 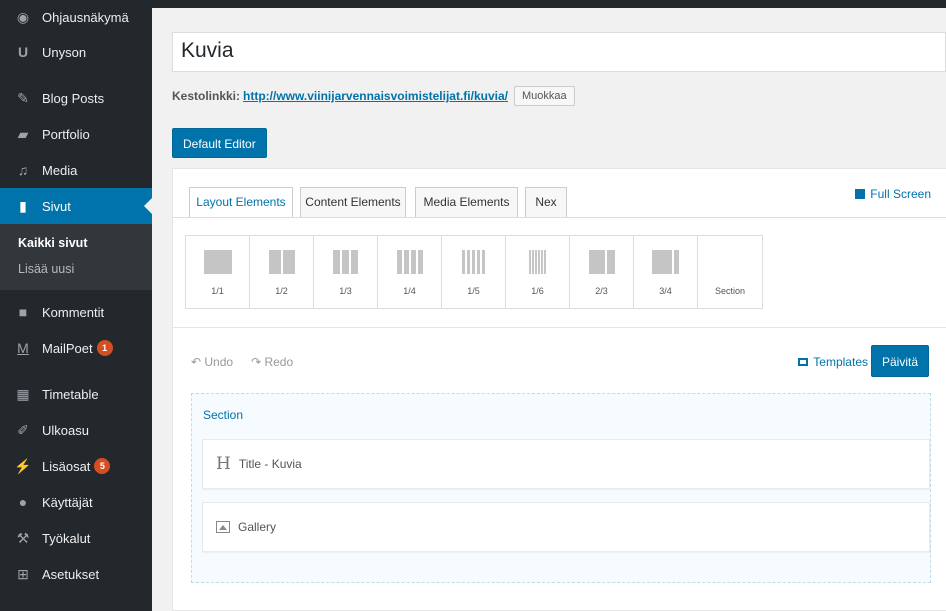 I want to click on comment-icon: ■, so click(x=23, y=312).